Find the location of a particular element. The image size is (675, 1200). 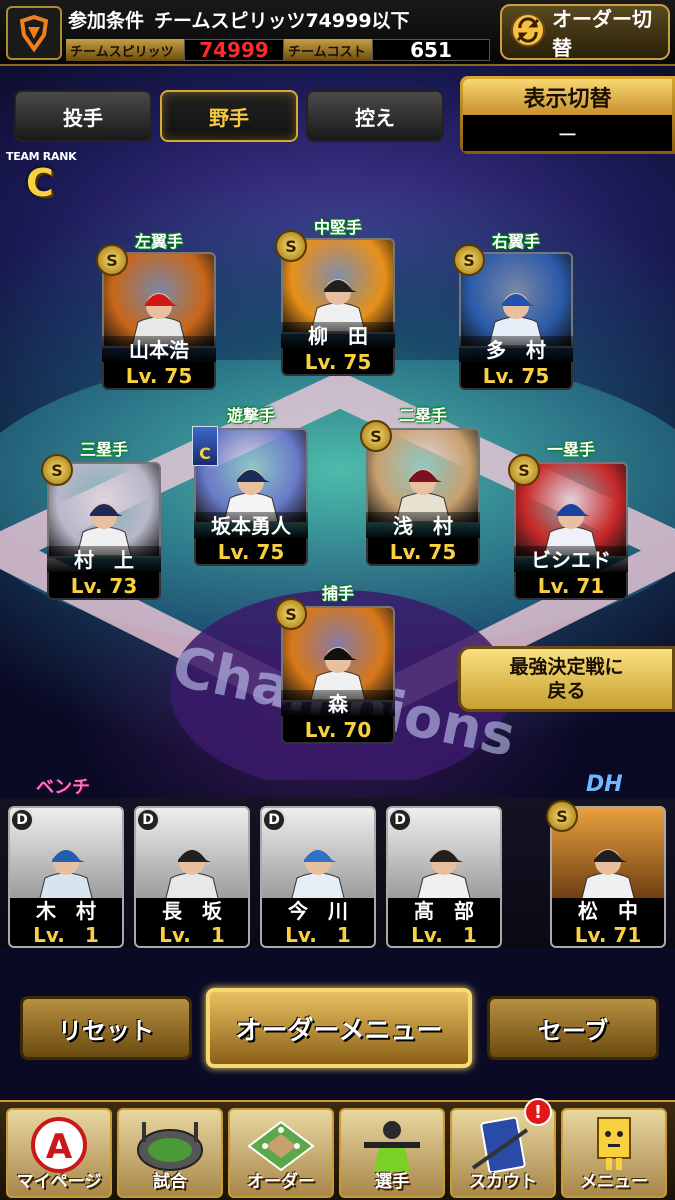

player-name: 松 中 is located at coordinates (608, 911).